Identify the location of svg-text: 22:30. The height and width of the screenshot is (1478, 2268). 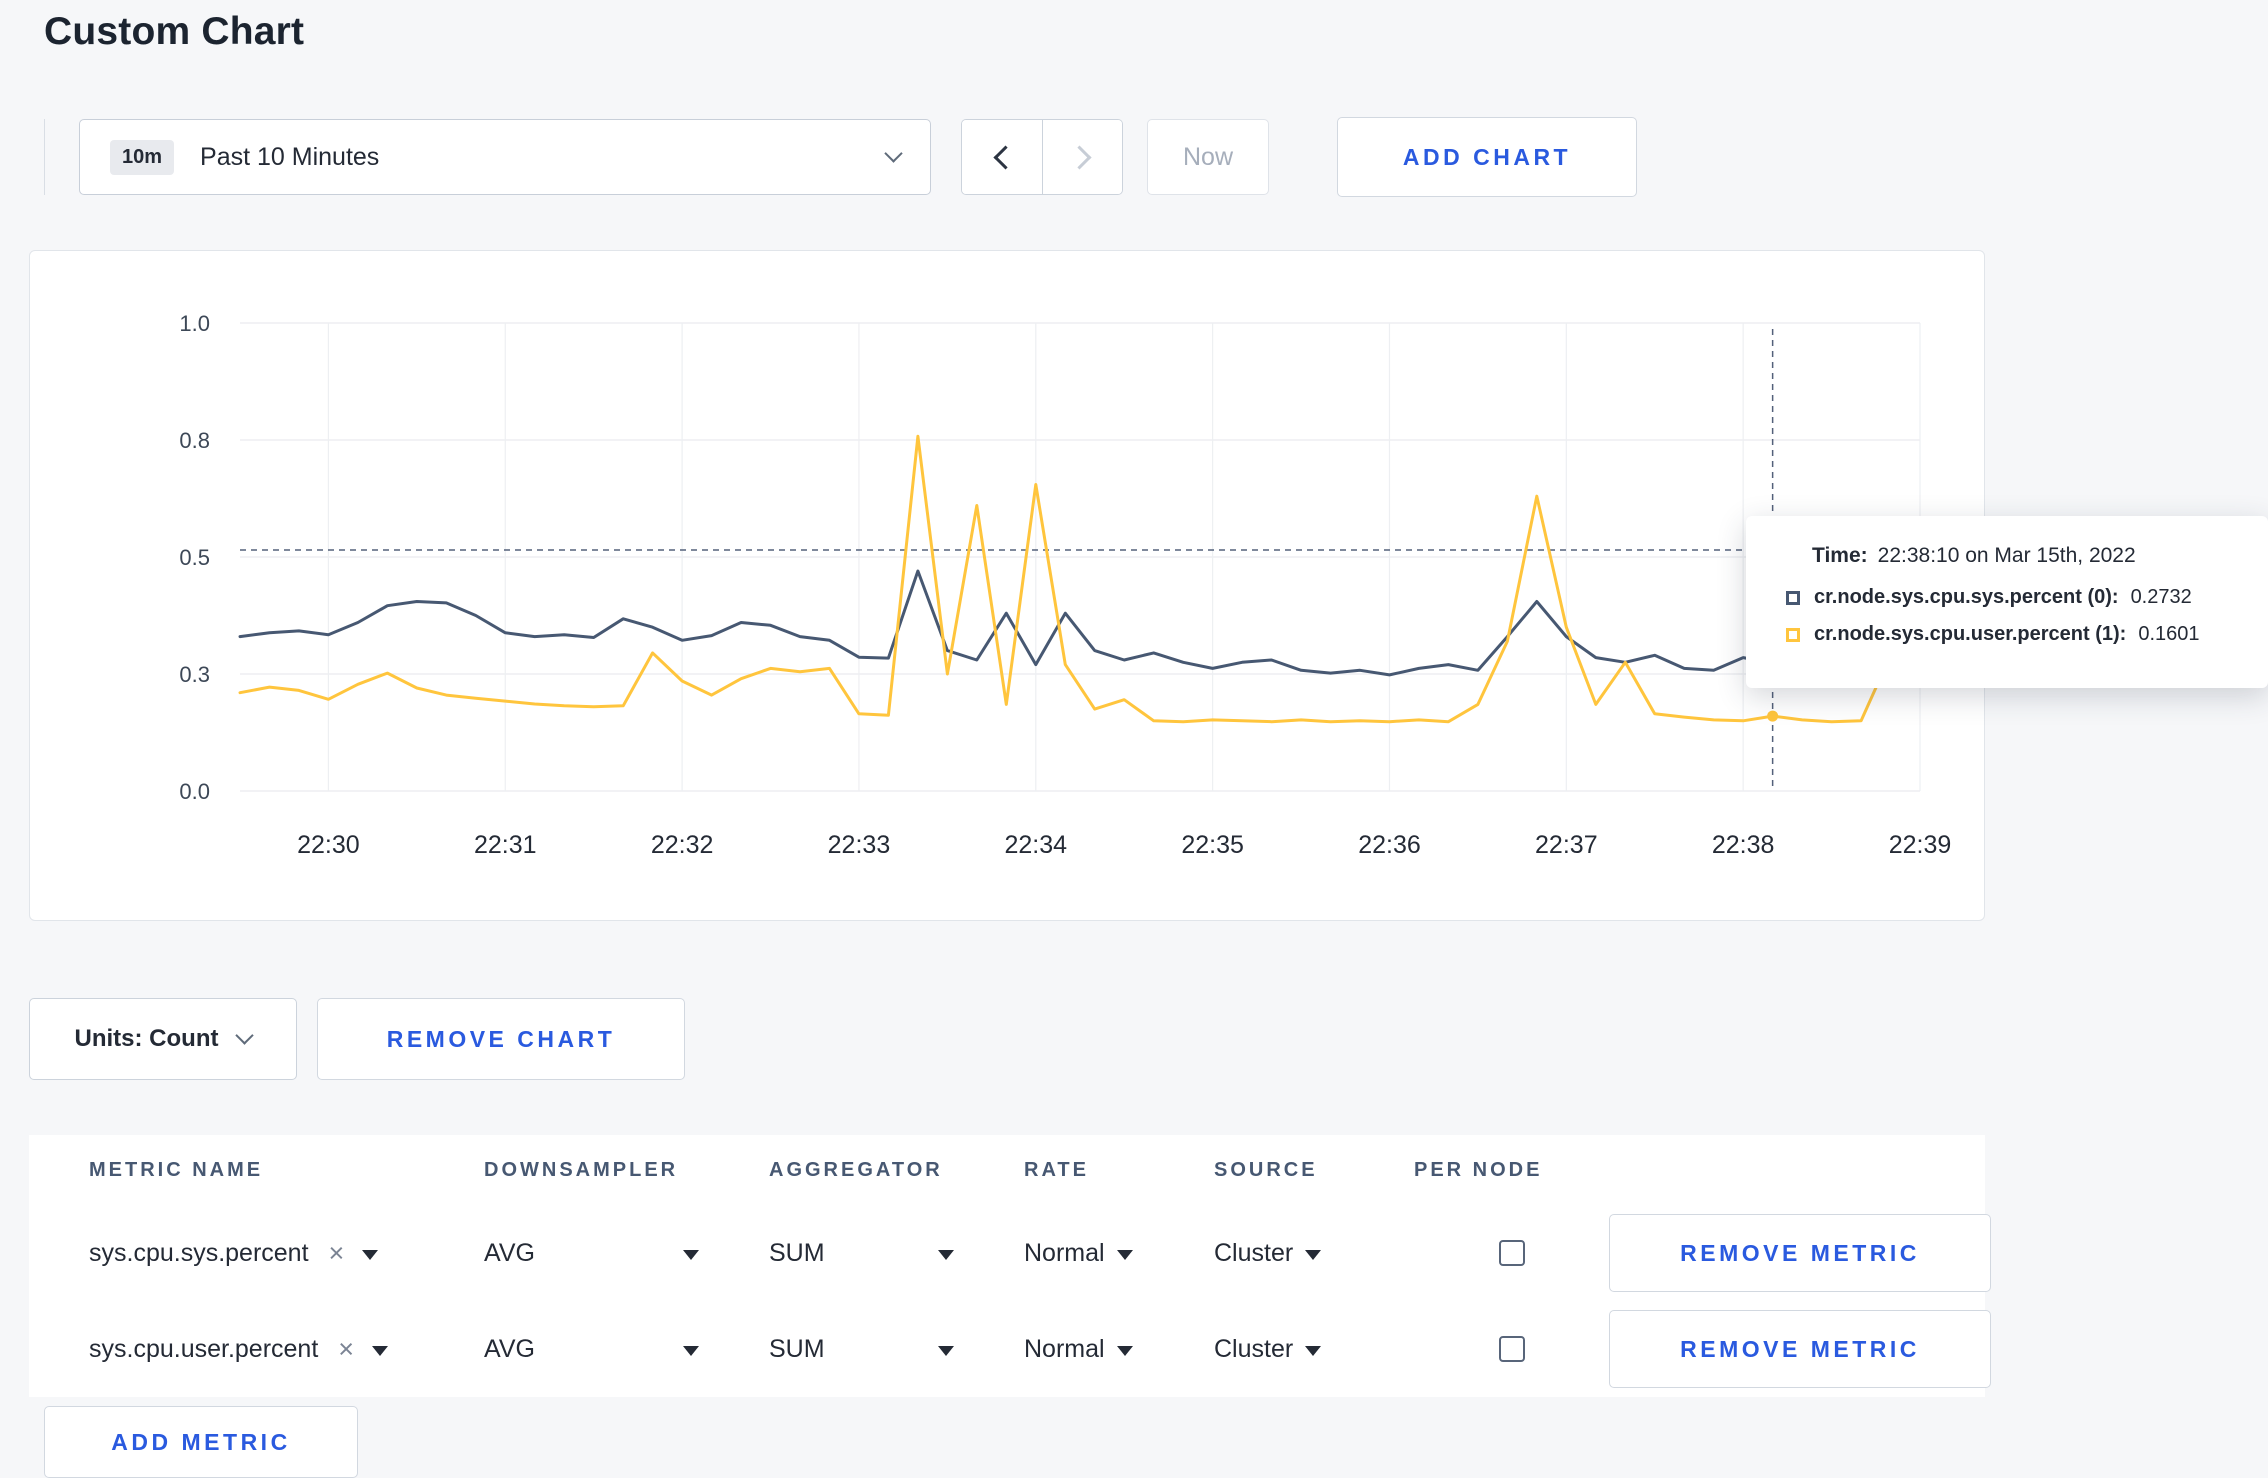
(328, 845).